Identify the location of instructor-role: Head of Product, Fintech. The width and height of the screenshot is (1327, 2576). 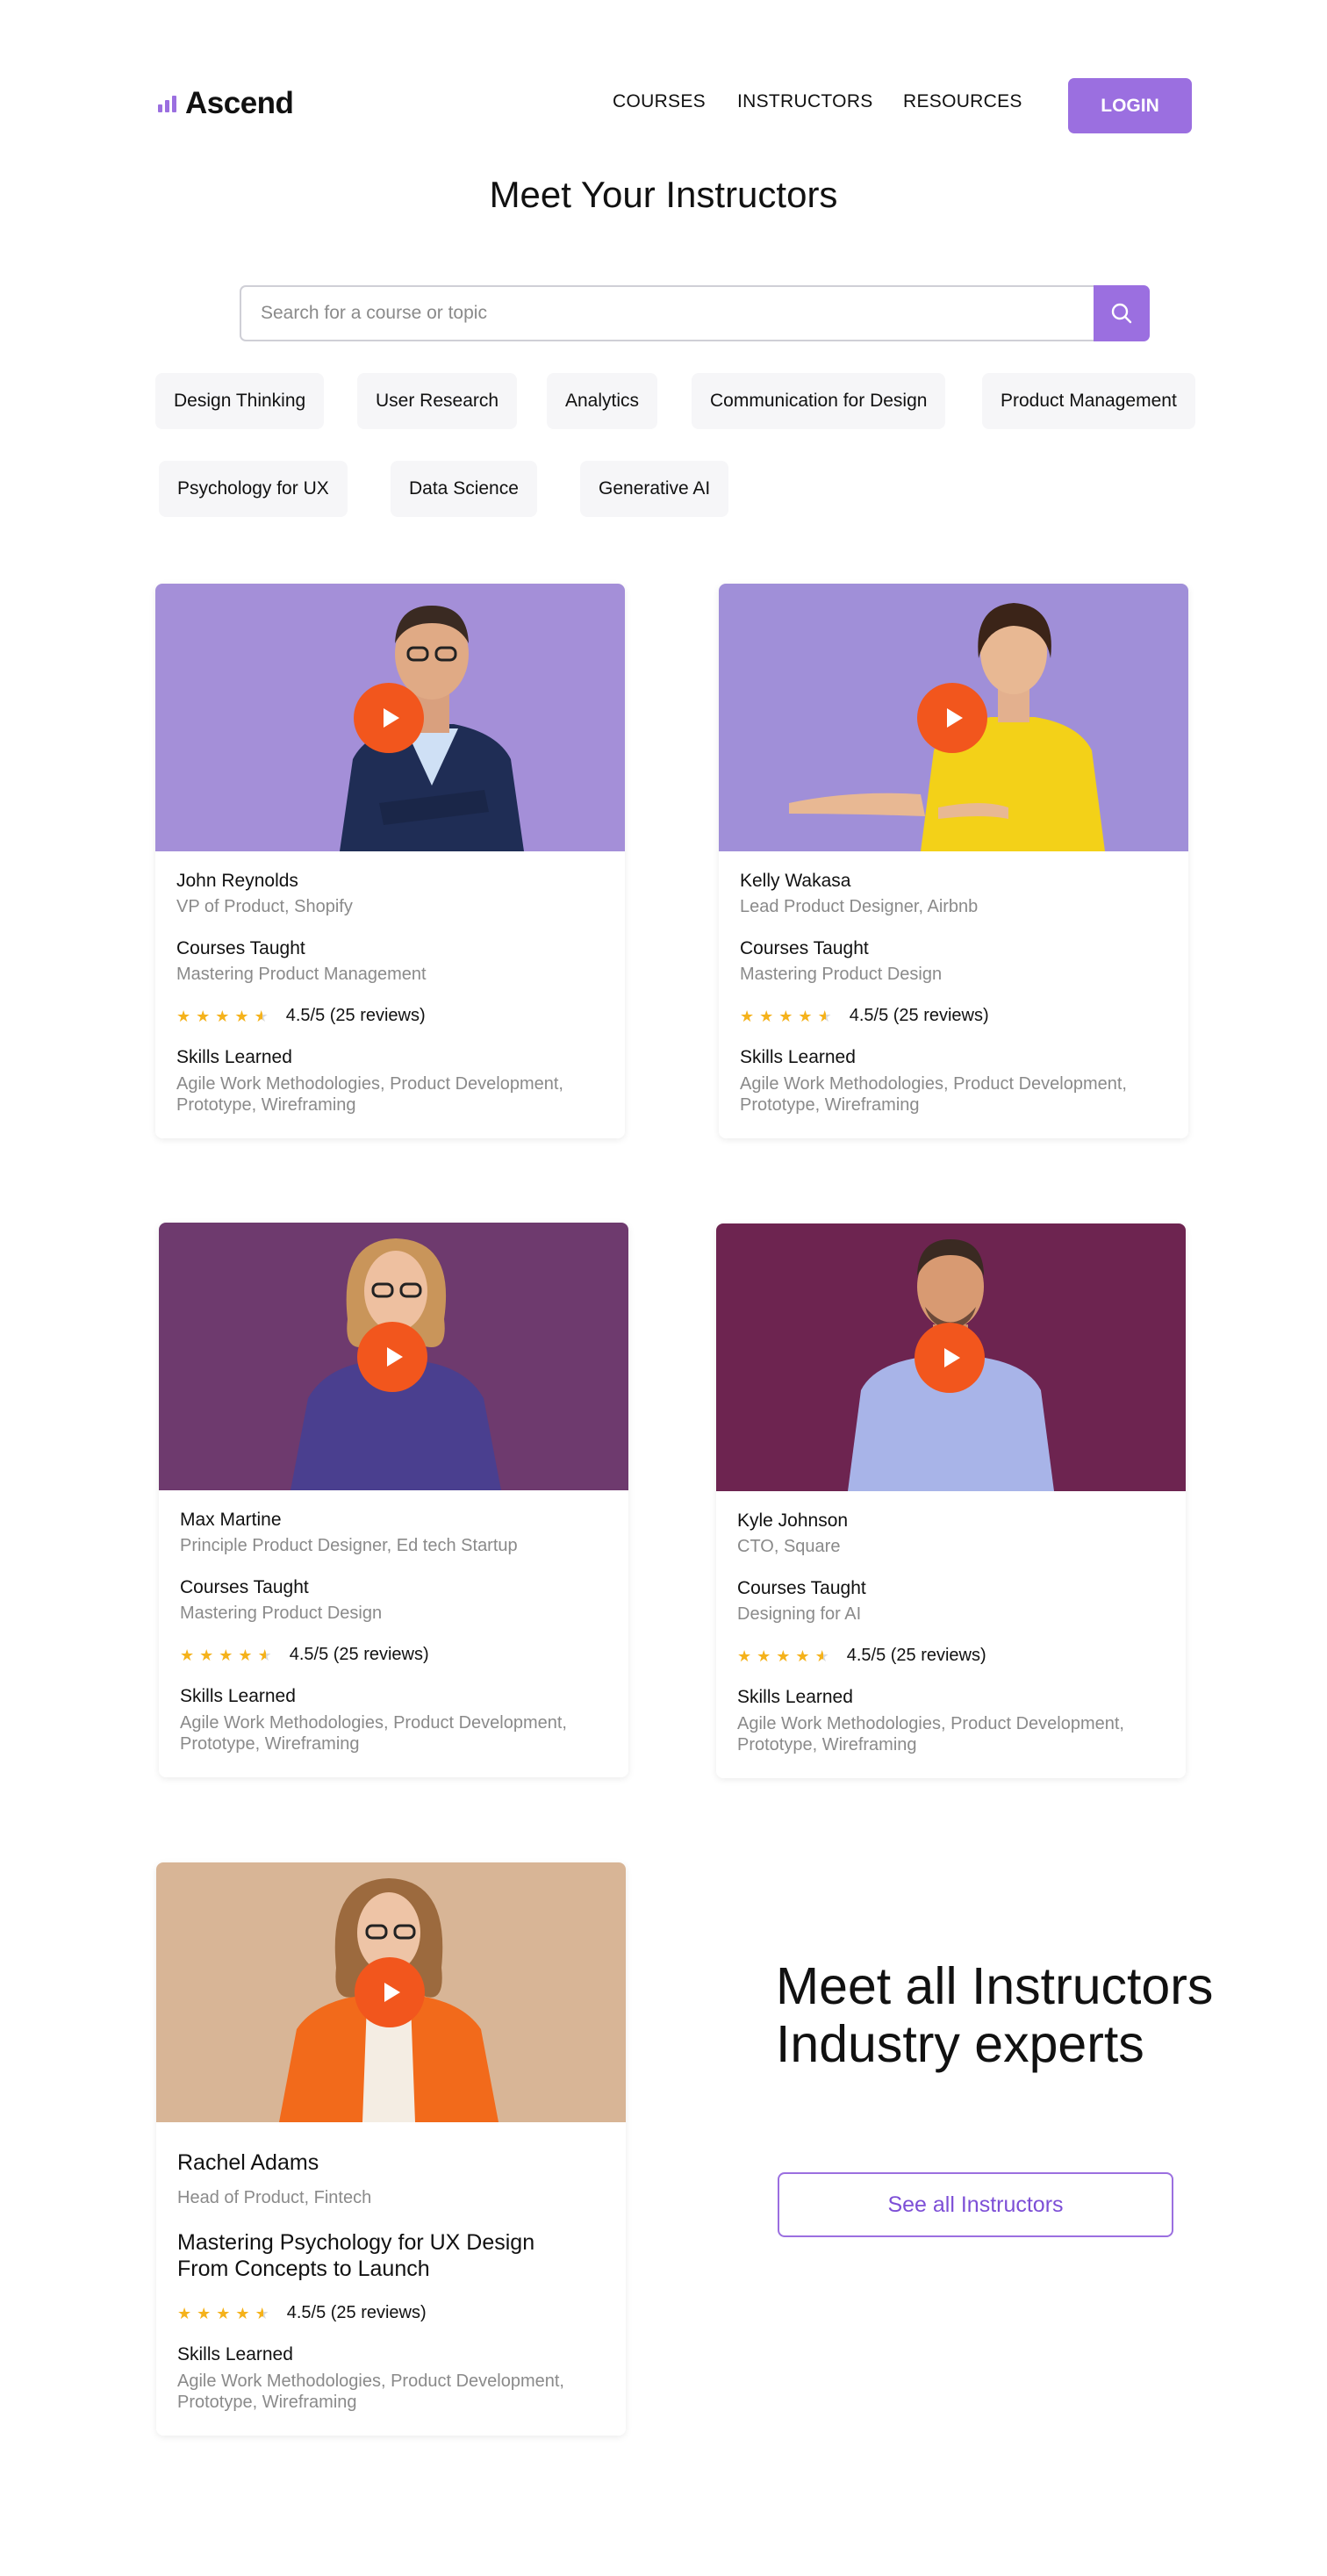
(274, 2198).